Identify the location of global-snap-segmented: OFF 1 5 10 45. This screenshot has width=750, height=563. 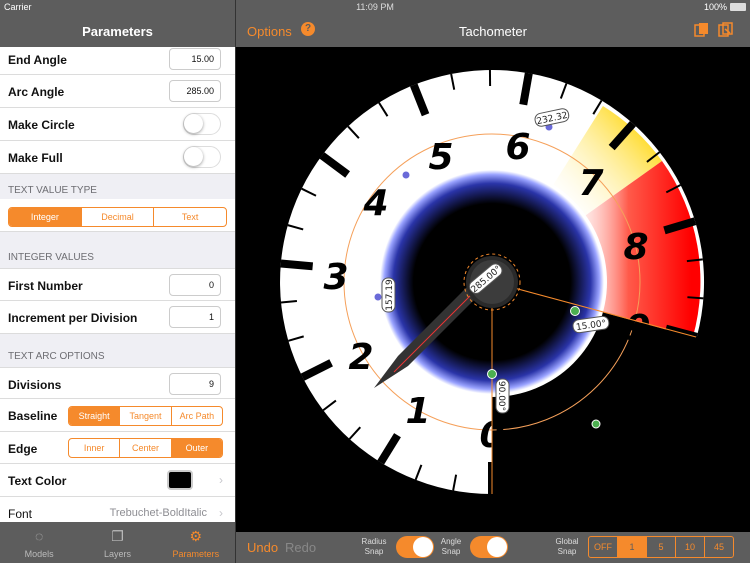
(661, 547).